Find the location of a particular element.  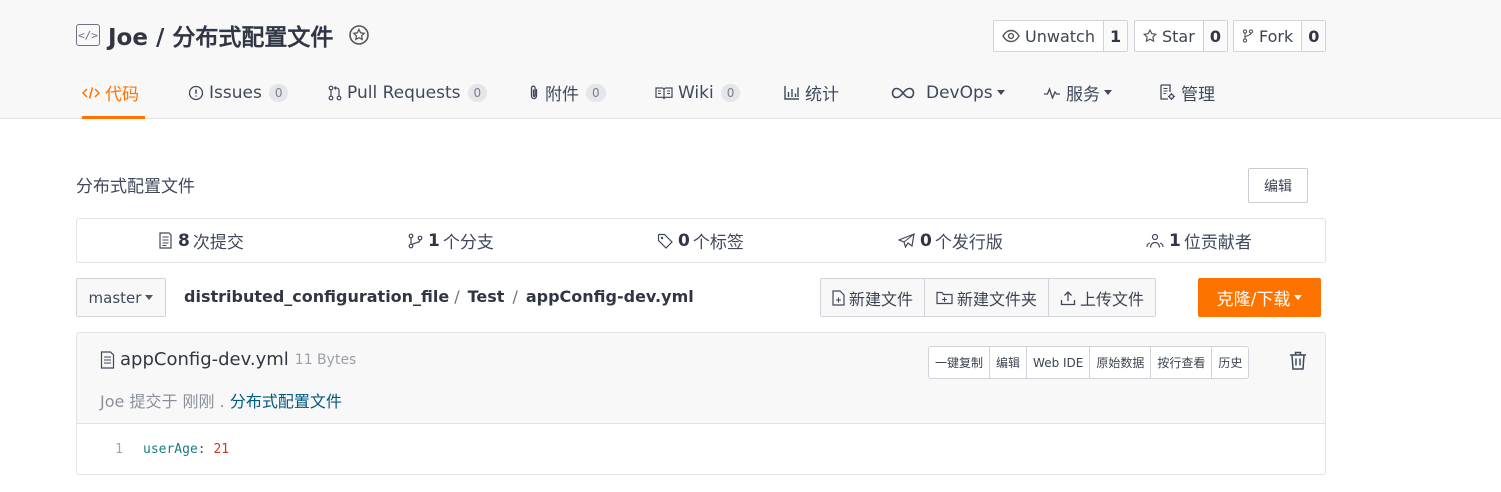

pulse-icon is located at coordinates (1052, 92).